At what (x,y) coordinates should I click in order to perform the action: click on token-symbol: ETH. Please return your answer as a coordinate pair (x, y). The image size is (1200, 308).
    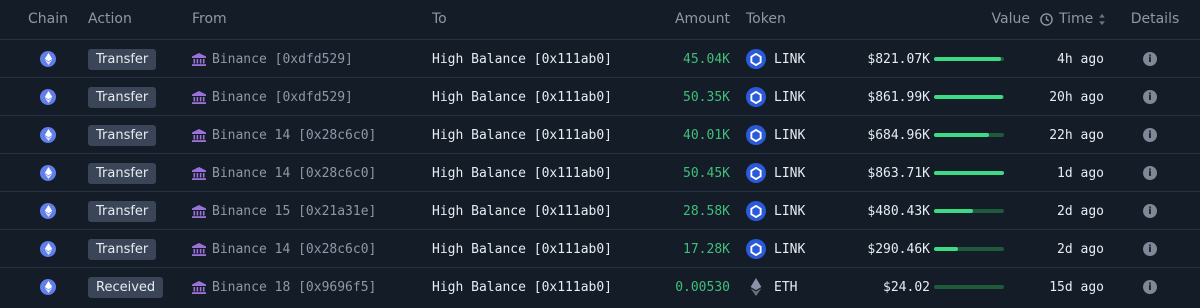
    Looking at the image, I should click on (786, 287).